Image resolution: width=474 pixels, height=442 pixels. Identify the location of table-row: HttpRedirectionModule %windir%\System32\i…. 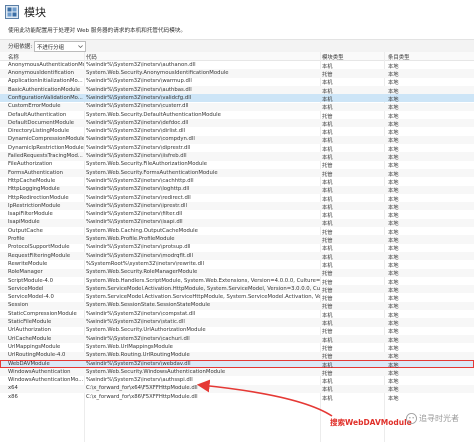
(237, 198).